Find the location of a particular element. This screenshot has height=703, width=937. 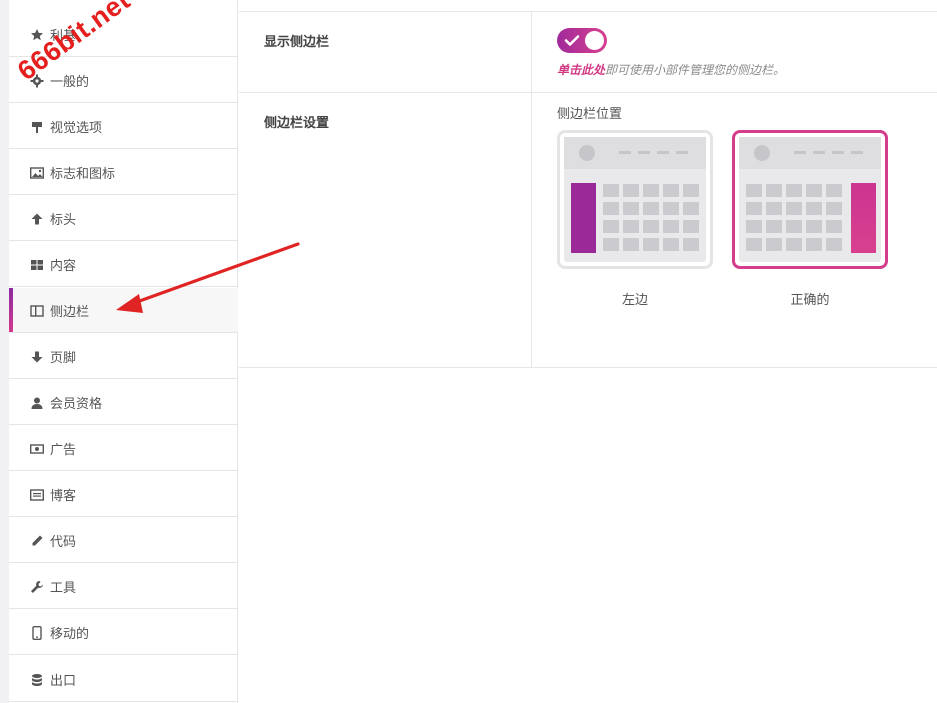

money-icon is located at coordinates (37, 448).